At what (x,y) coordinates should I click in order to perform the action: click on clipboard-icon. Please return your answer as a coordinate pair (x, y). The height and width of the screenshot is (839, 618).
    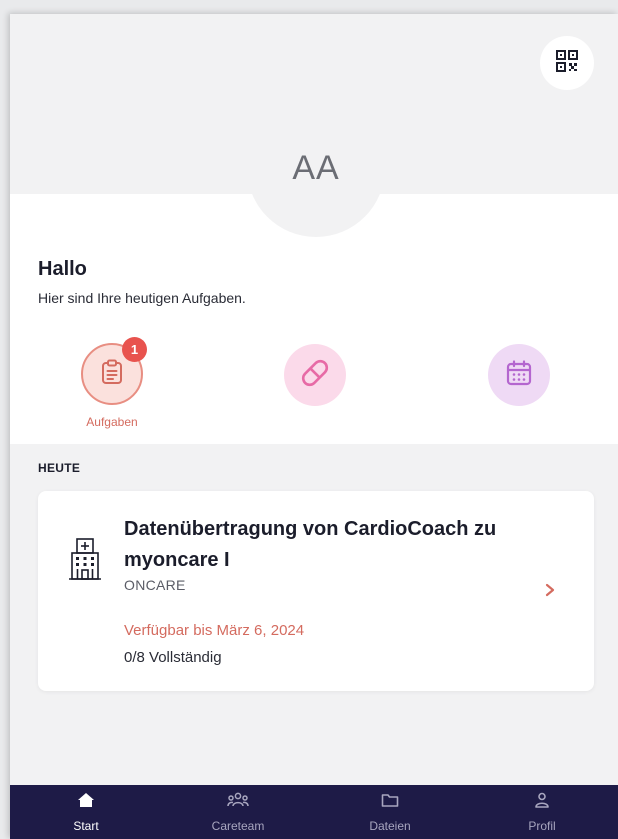
    Looking at the image, I should click on (112, 374).